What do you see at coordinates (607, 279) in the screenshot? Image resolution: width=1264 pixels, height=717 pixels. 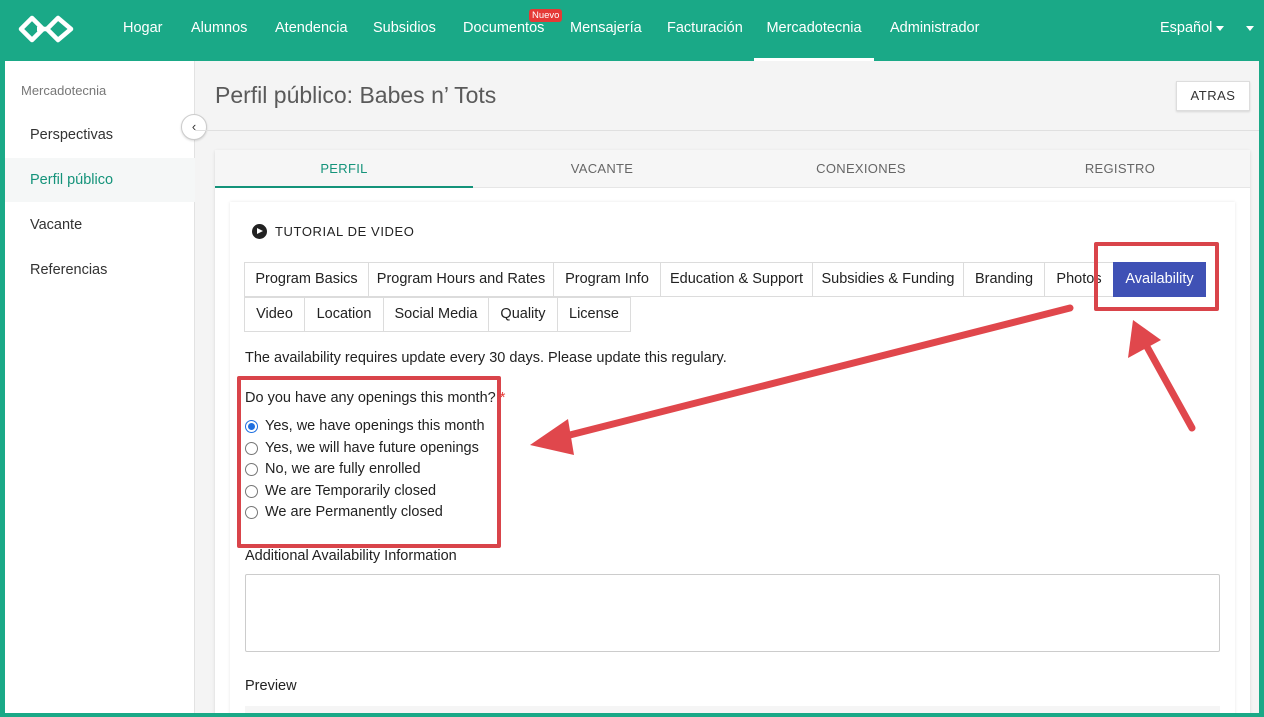 I see `subtab-program-info: Program Info` at bounding box center [607, 279].